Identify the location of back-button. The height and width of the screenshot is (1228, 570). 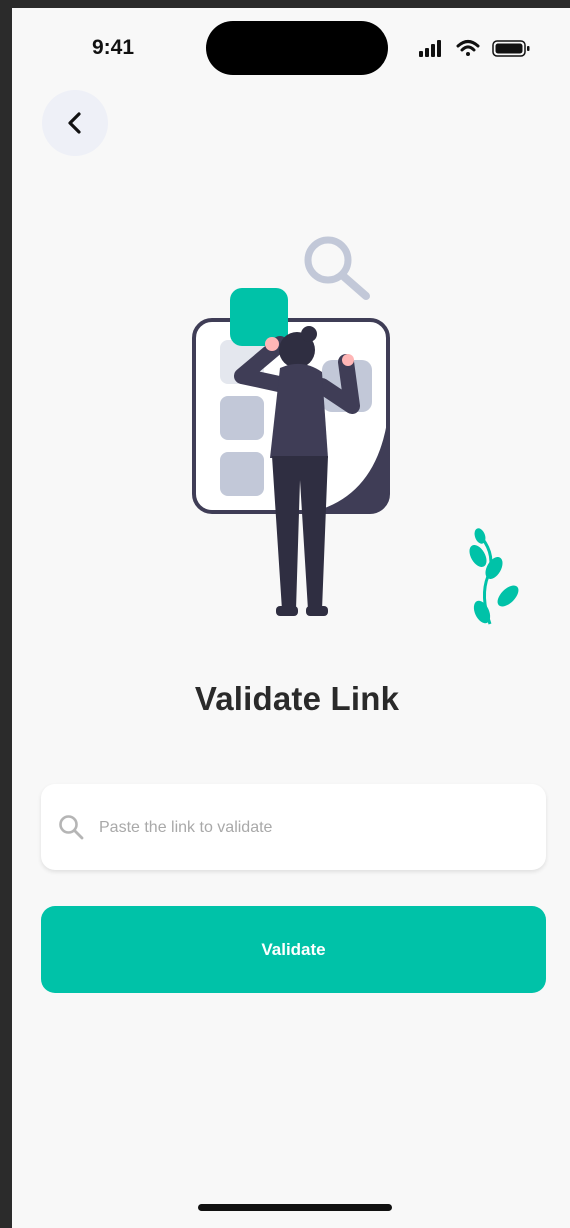
(75, 123).